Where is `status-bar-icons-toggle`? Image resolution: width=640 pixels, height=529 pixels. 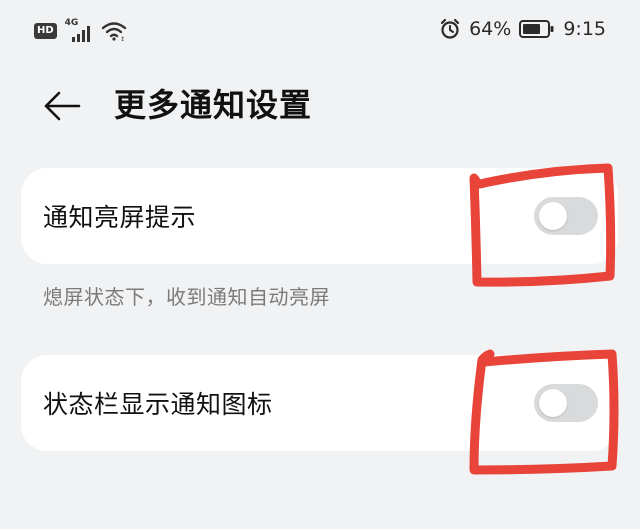 status-bar-icons-toggle is located at coordinates (566, 403).